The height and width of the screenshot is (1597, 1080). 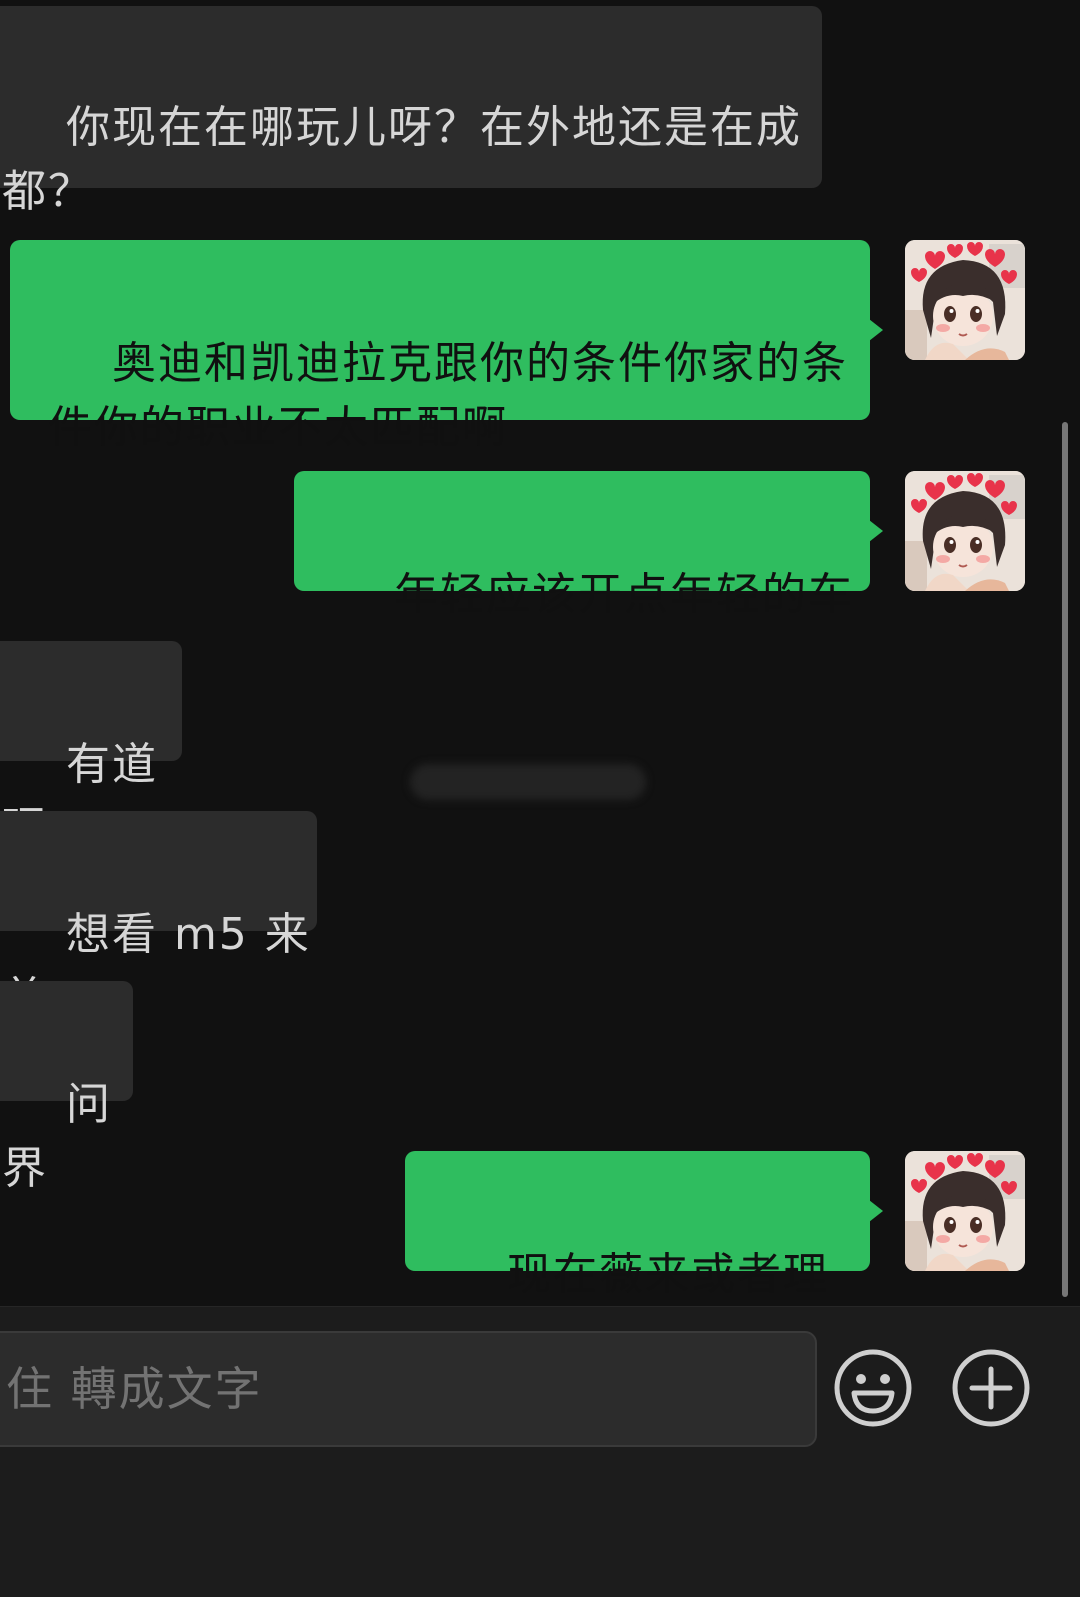 I want to click on message-bubble-outgoing: 奥迪和凯迪拉克跟你的条件你家的条 件你的职业不太匹配啊, so click(x=446, y=346).